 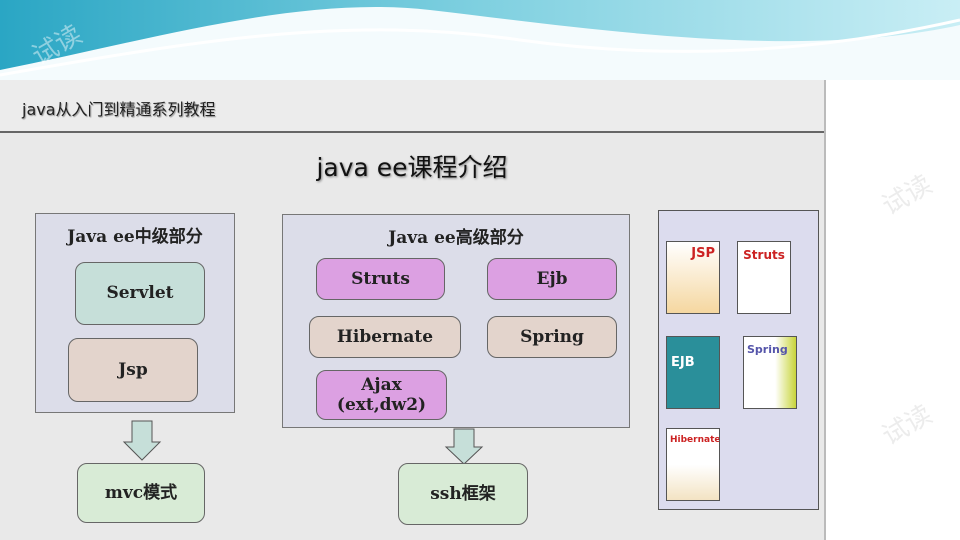 I want to click on spring-node: Spring, so click(x=552, y=337).